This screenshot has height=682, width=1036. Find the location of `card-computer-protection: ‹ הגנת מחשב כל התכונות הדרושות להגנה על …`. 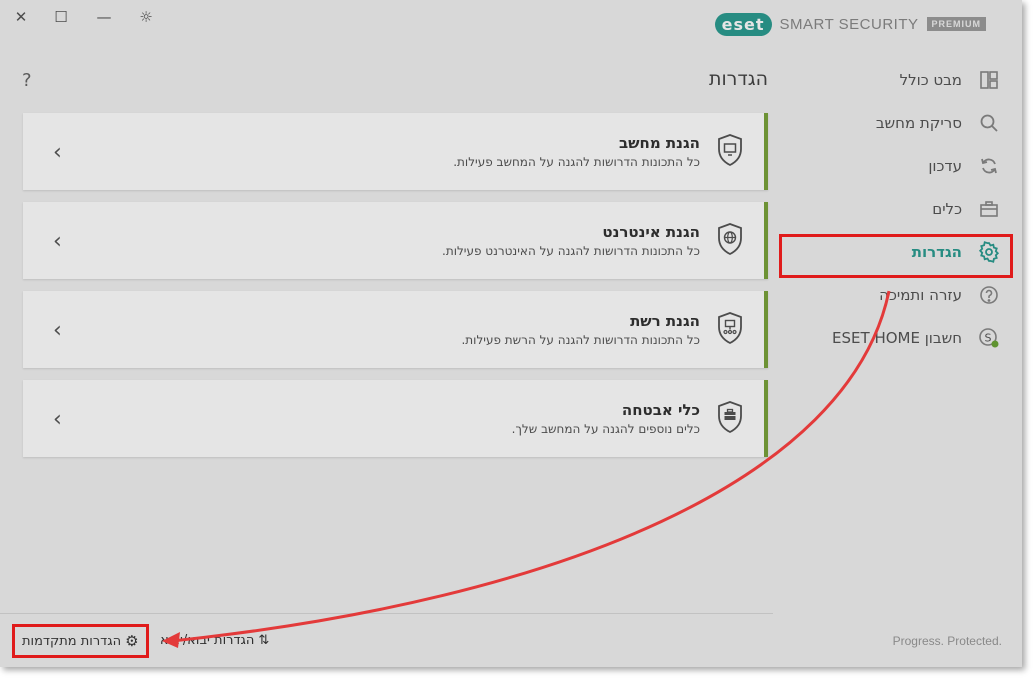

card-computer-protection: ‹ הגנת מחשב כל התכונות הדרושות להגנה על … is located at coordinates (395, 151).